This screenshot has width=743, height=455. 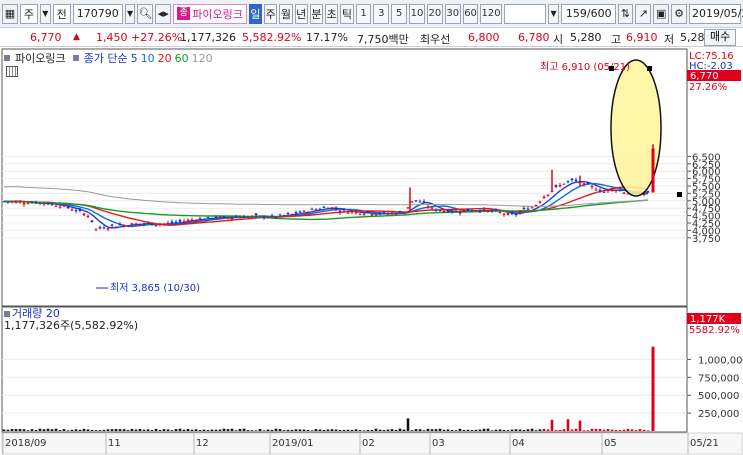 What do you see at coordinates (679, 13) in the screenshot?
I see `gear-icon: ⚙` at bounding box center [679, 13].